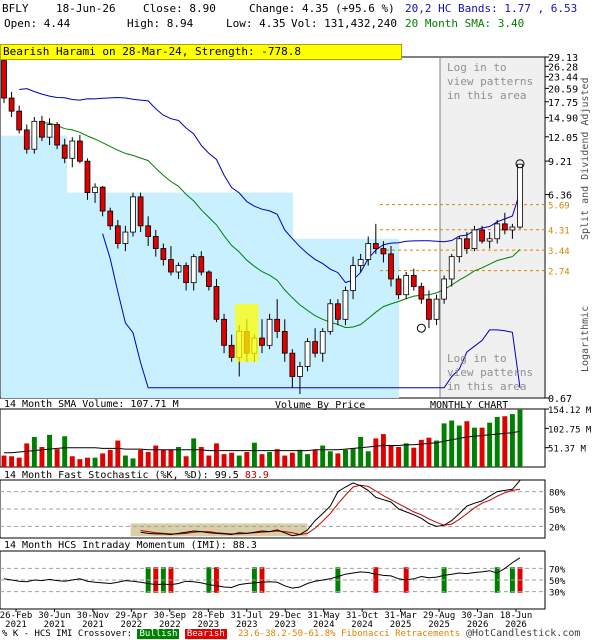 The image size is (600, 640). What do you see at coordinates (208, 620) in the screenshot?
I see `x-tick-label: 28-Feb 2023` at bounding box center [208, 620].